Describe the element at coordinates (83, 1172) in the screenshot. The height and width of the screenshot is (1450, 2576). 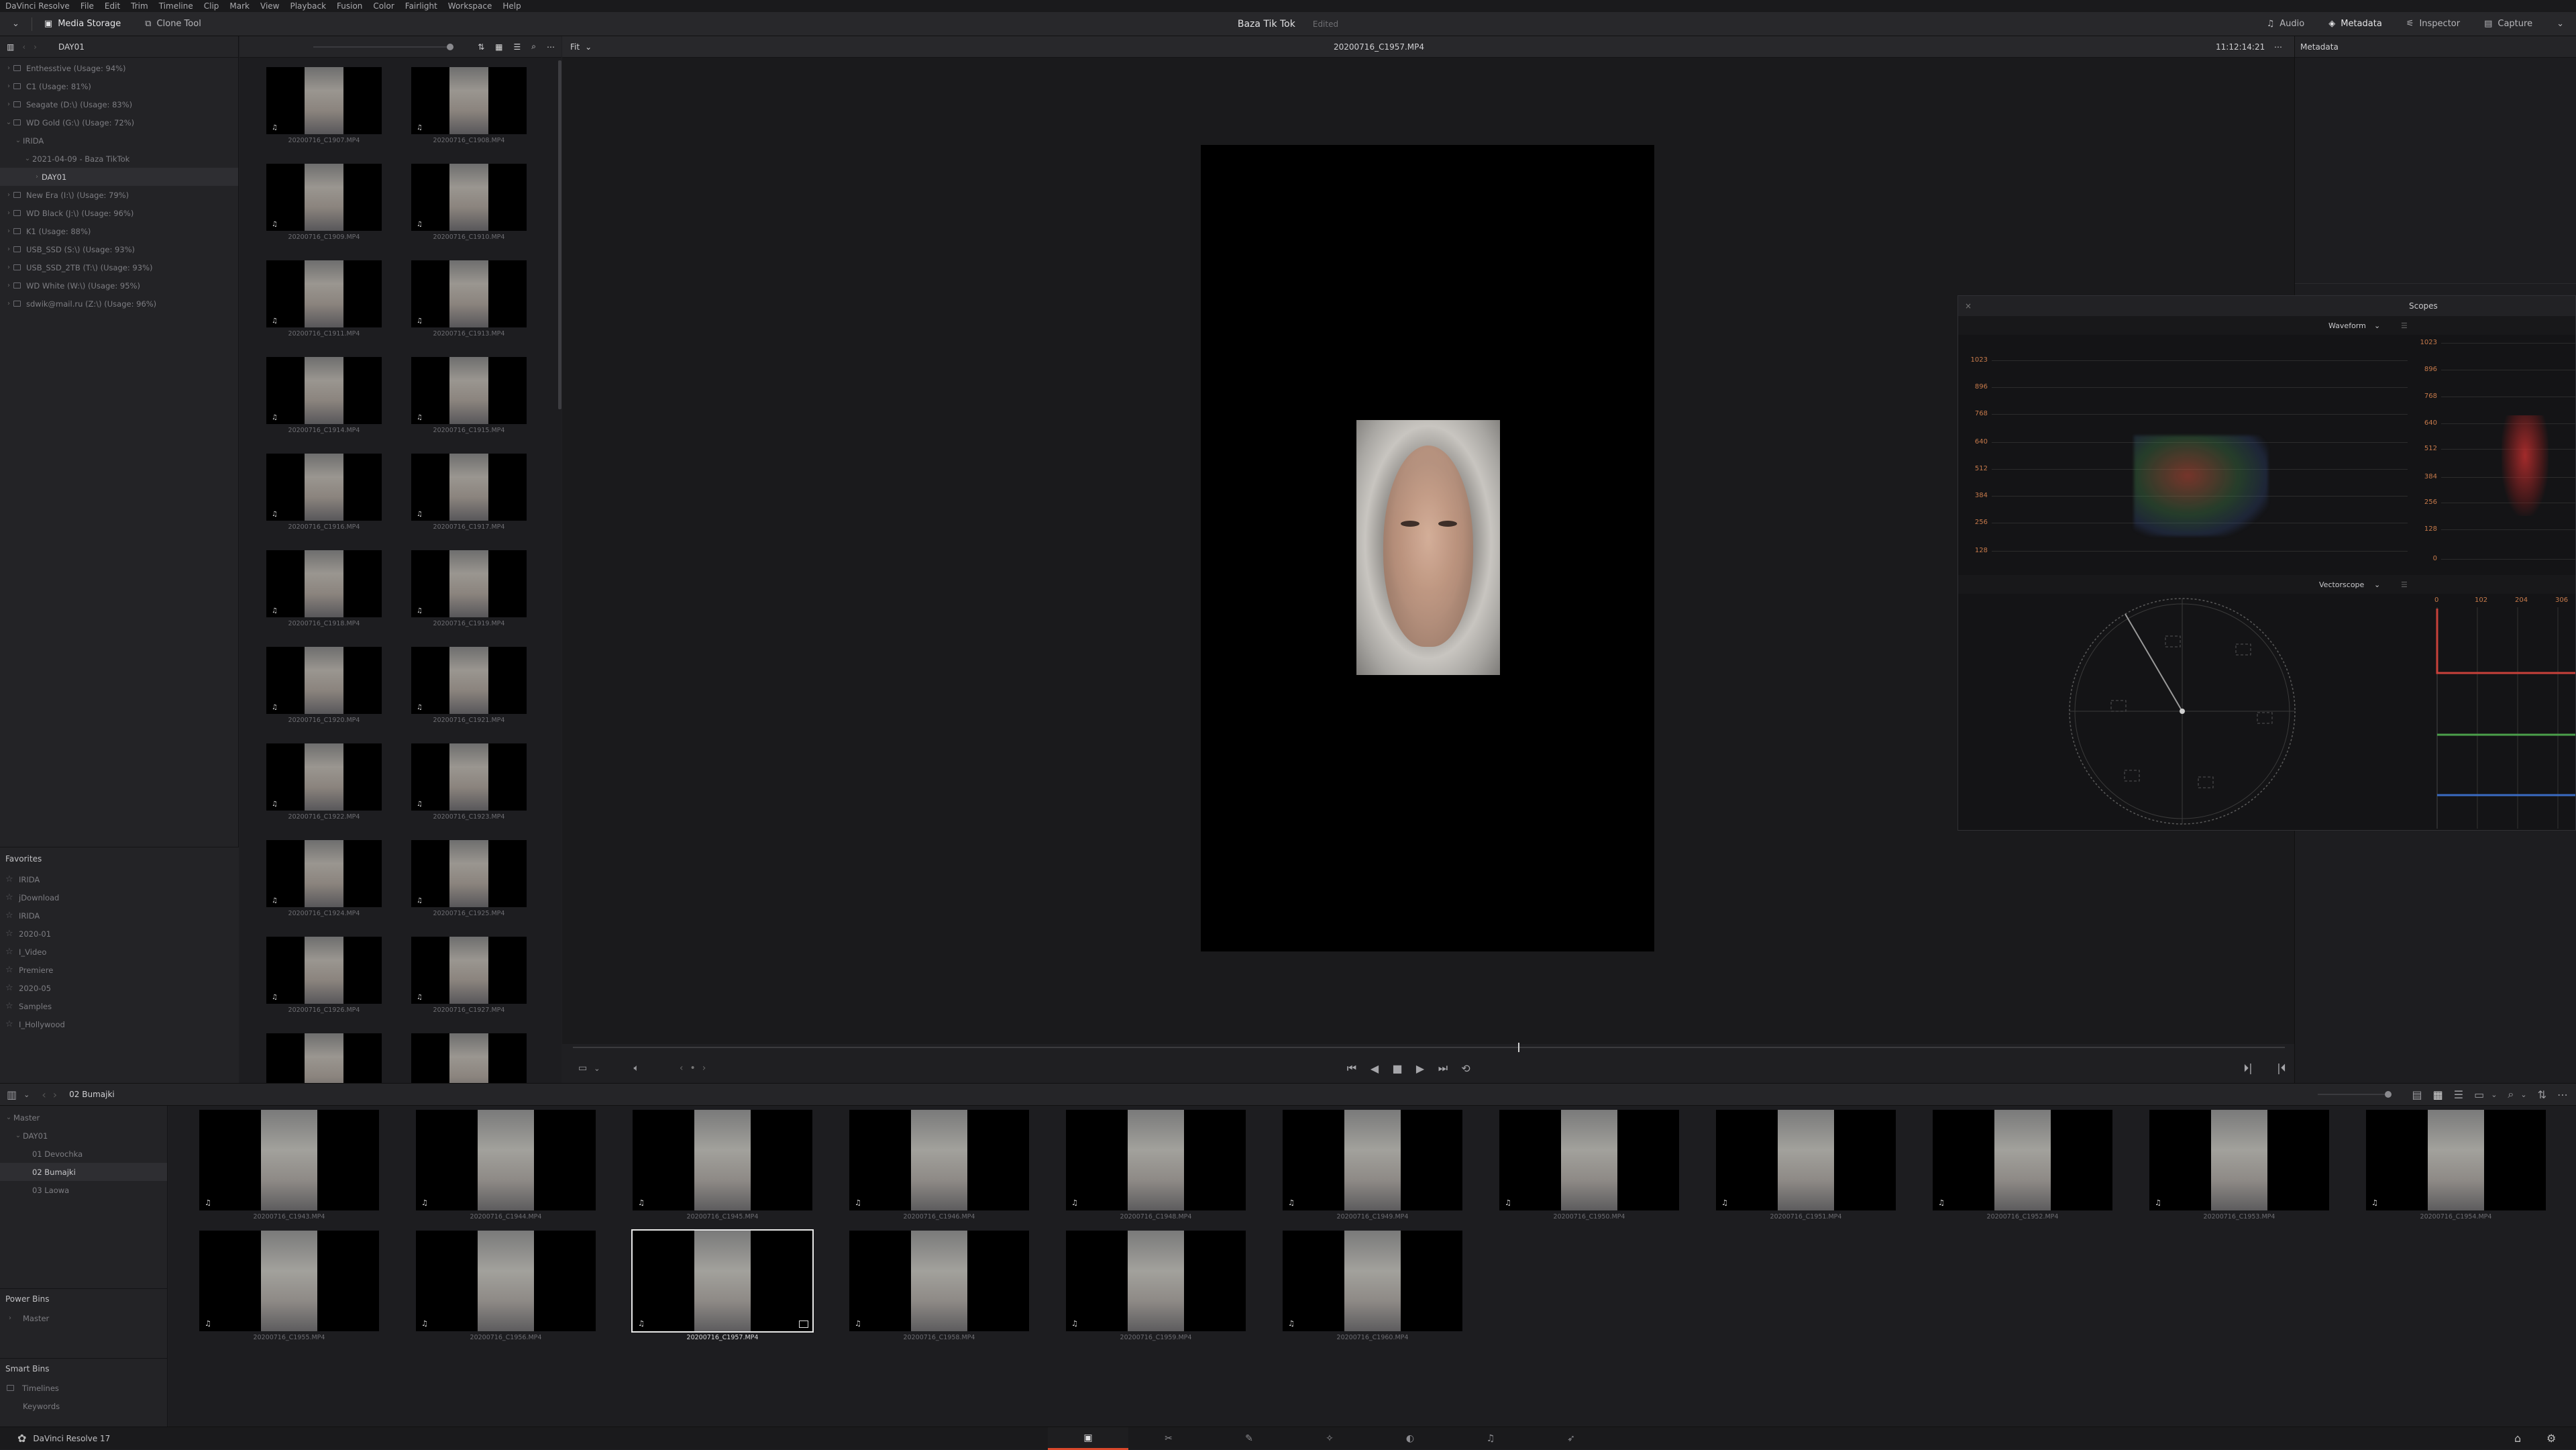
I see `bin-item: 02 Bumajki` at that location.